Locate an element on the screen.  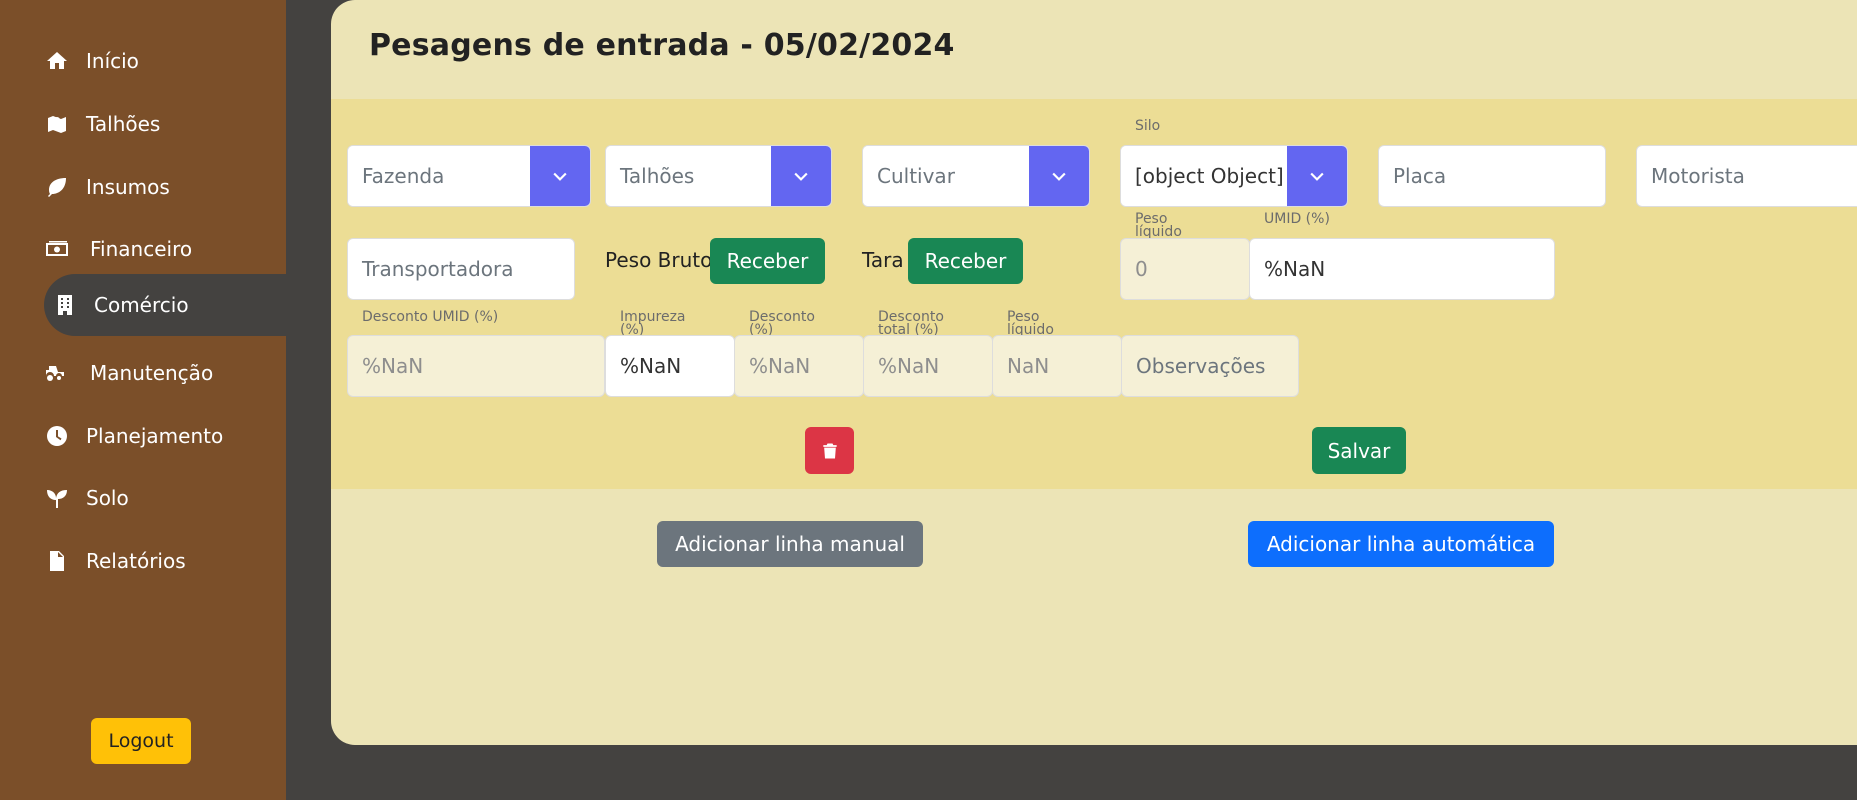
sidebar-item-insumos: Insumos is located at coordinates (107, 187).